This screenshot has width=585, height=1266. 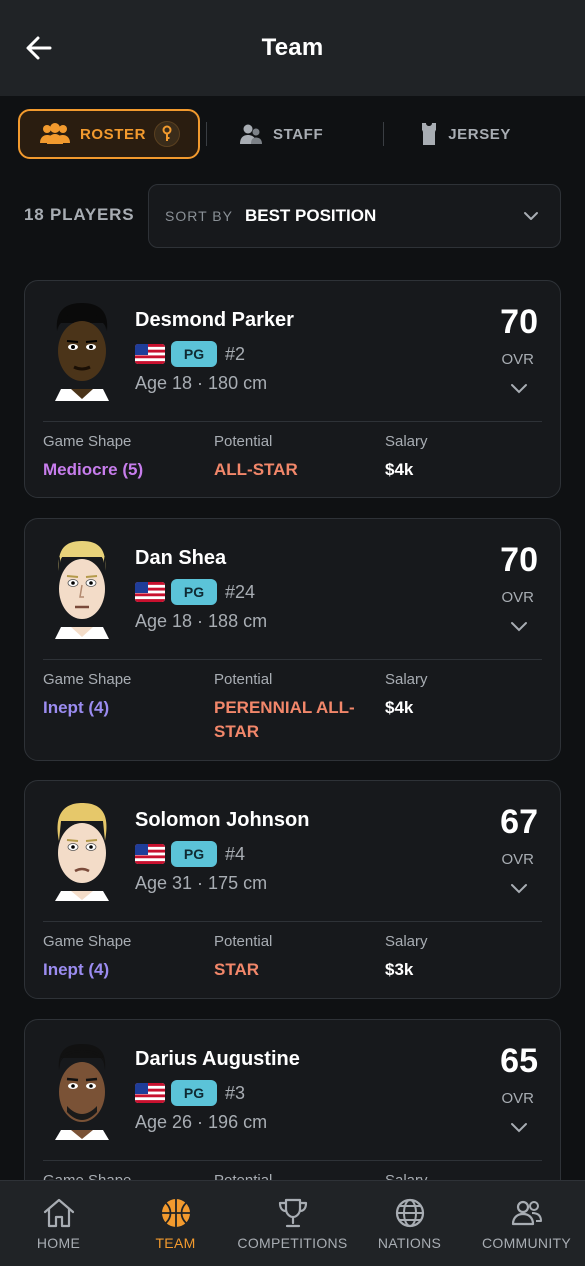 I want to click on player-meta: PG #3, so click(x=190, y=1093).